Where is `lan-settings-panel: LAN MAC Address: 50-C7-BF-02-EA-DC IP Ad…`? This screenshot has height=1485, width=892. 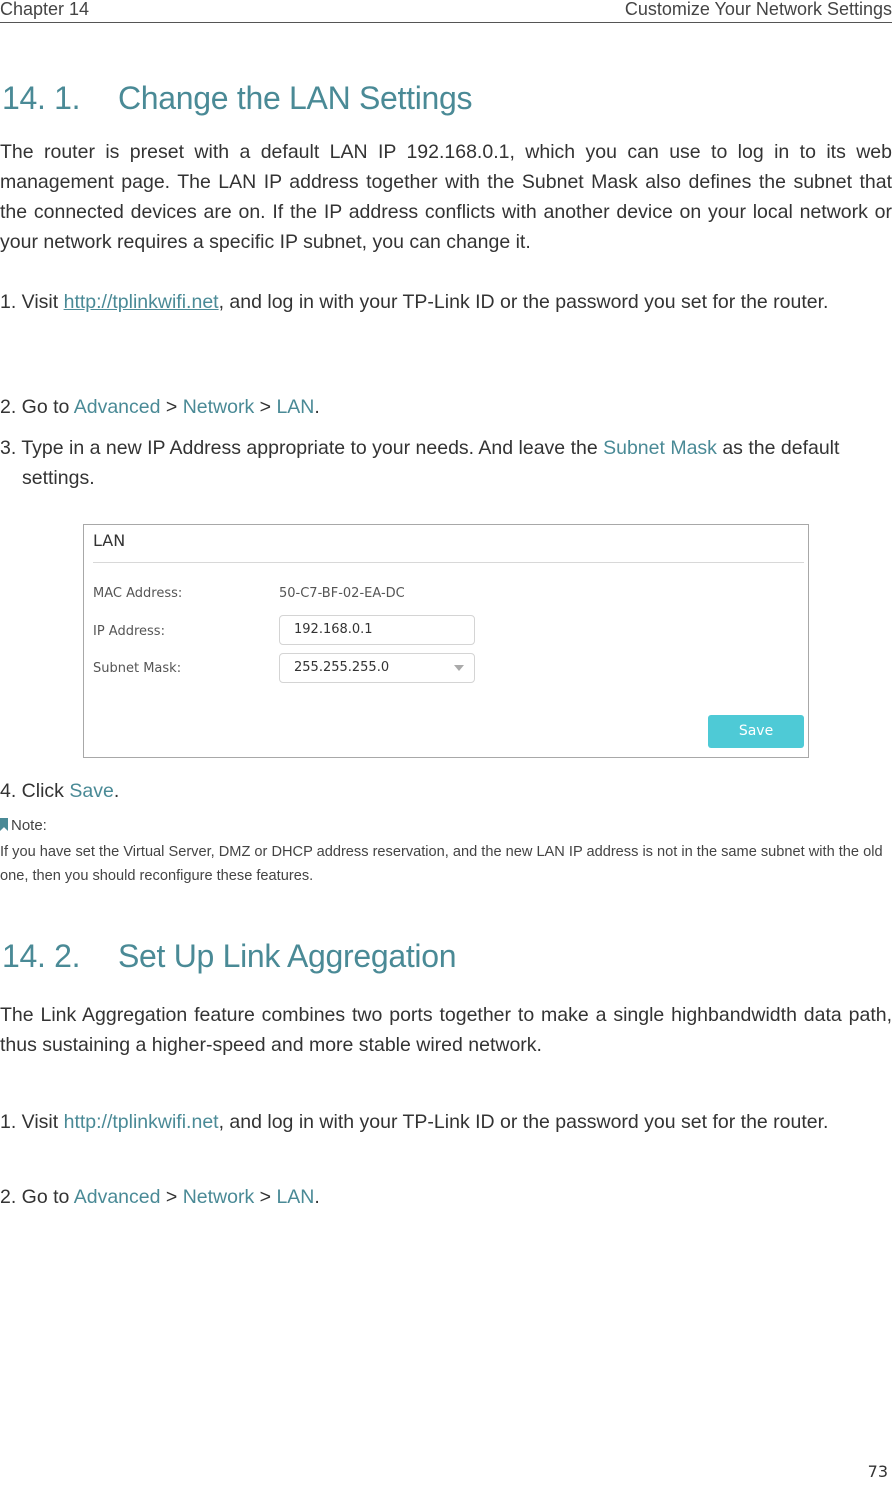
lan-settings-panel: LAN MAC Address: 50-C7-BF-02-EA-DC IP Ad… is located at coordinates (446, 641).